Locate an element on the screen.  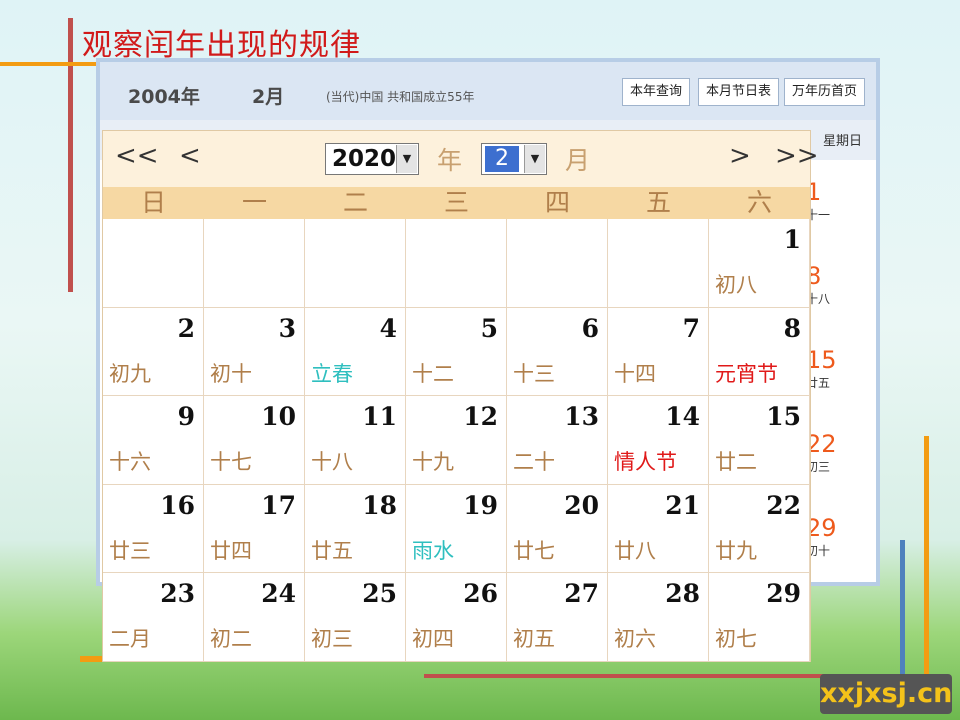
day-number: 16 is located at coordinates (177, 505).